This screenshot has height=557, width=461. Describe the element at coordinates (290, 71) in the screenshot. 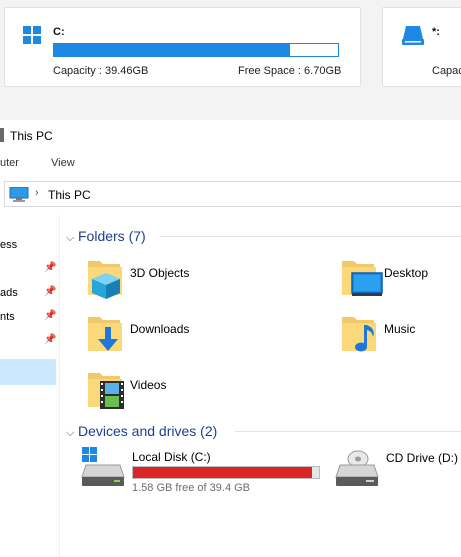

I see `free-space-label: Free Space : 6.70GB` at that location.